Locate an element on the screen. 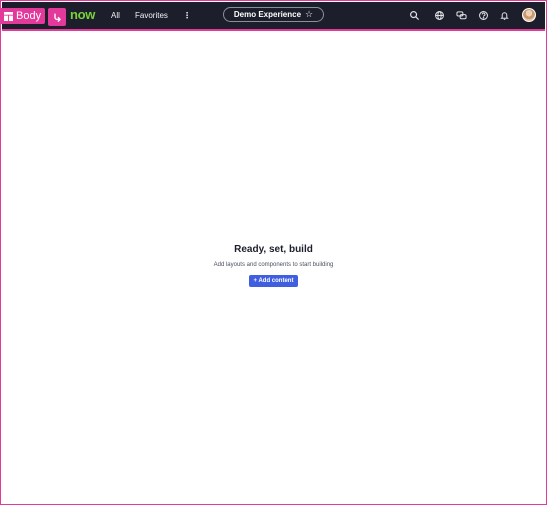 Image resolution: width=547 pixels, height=505 pixels. search-icon is located at coordinates (414, 15).